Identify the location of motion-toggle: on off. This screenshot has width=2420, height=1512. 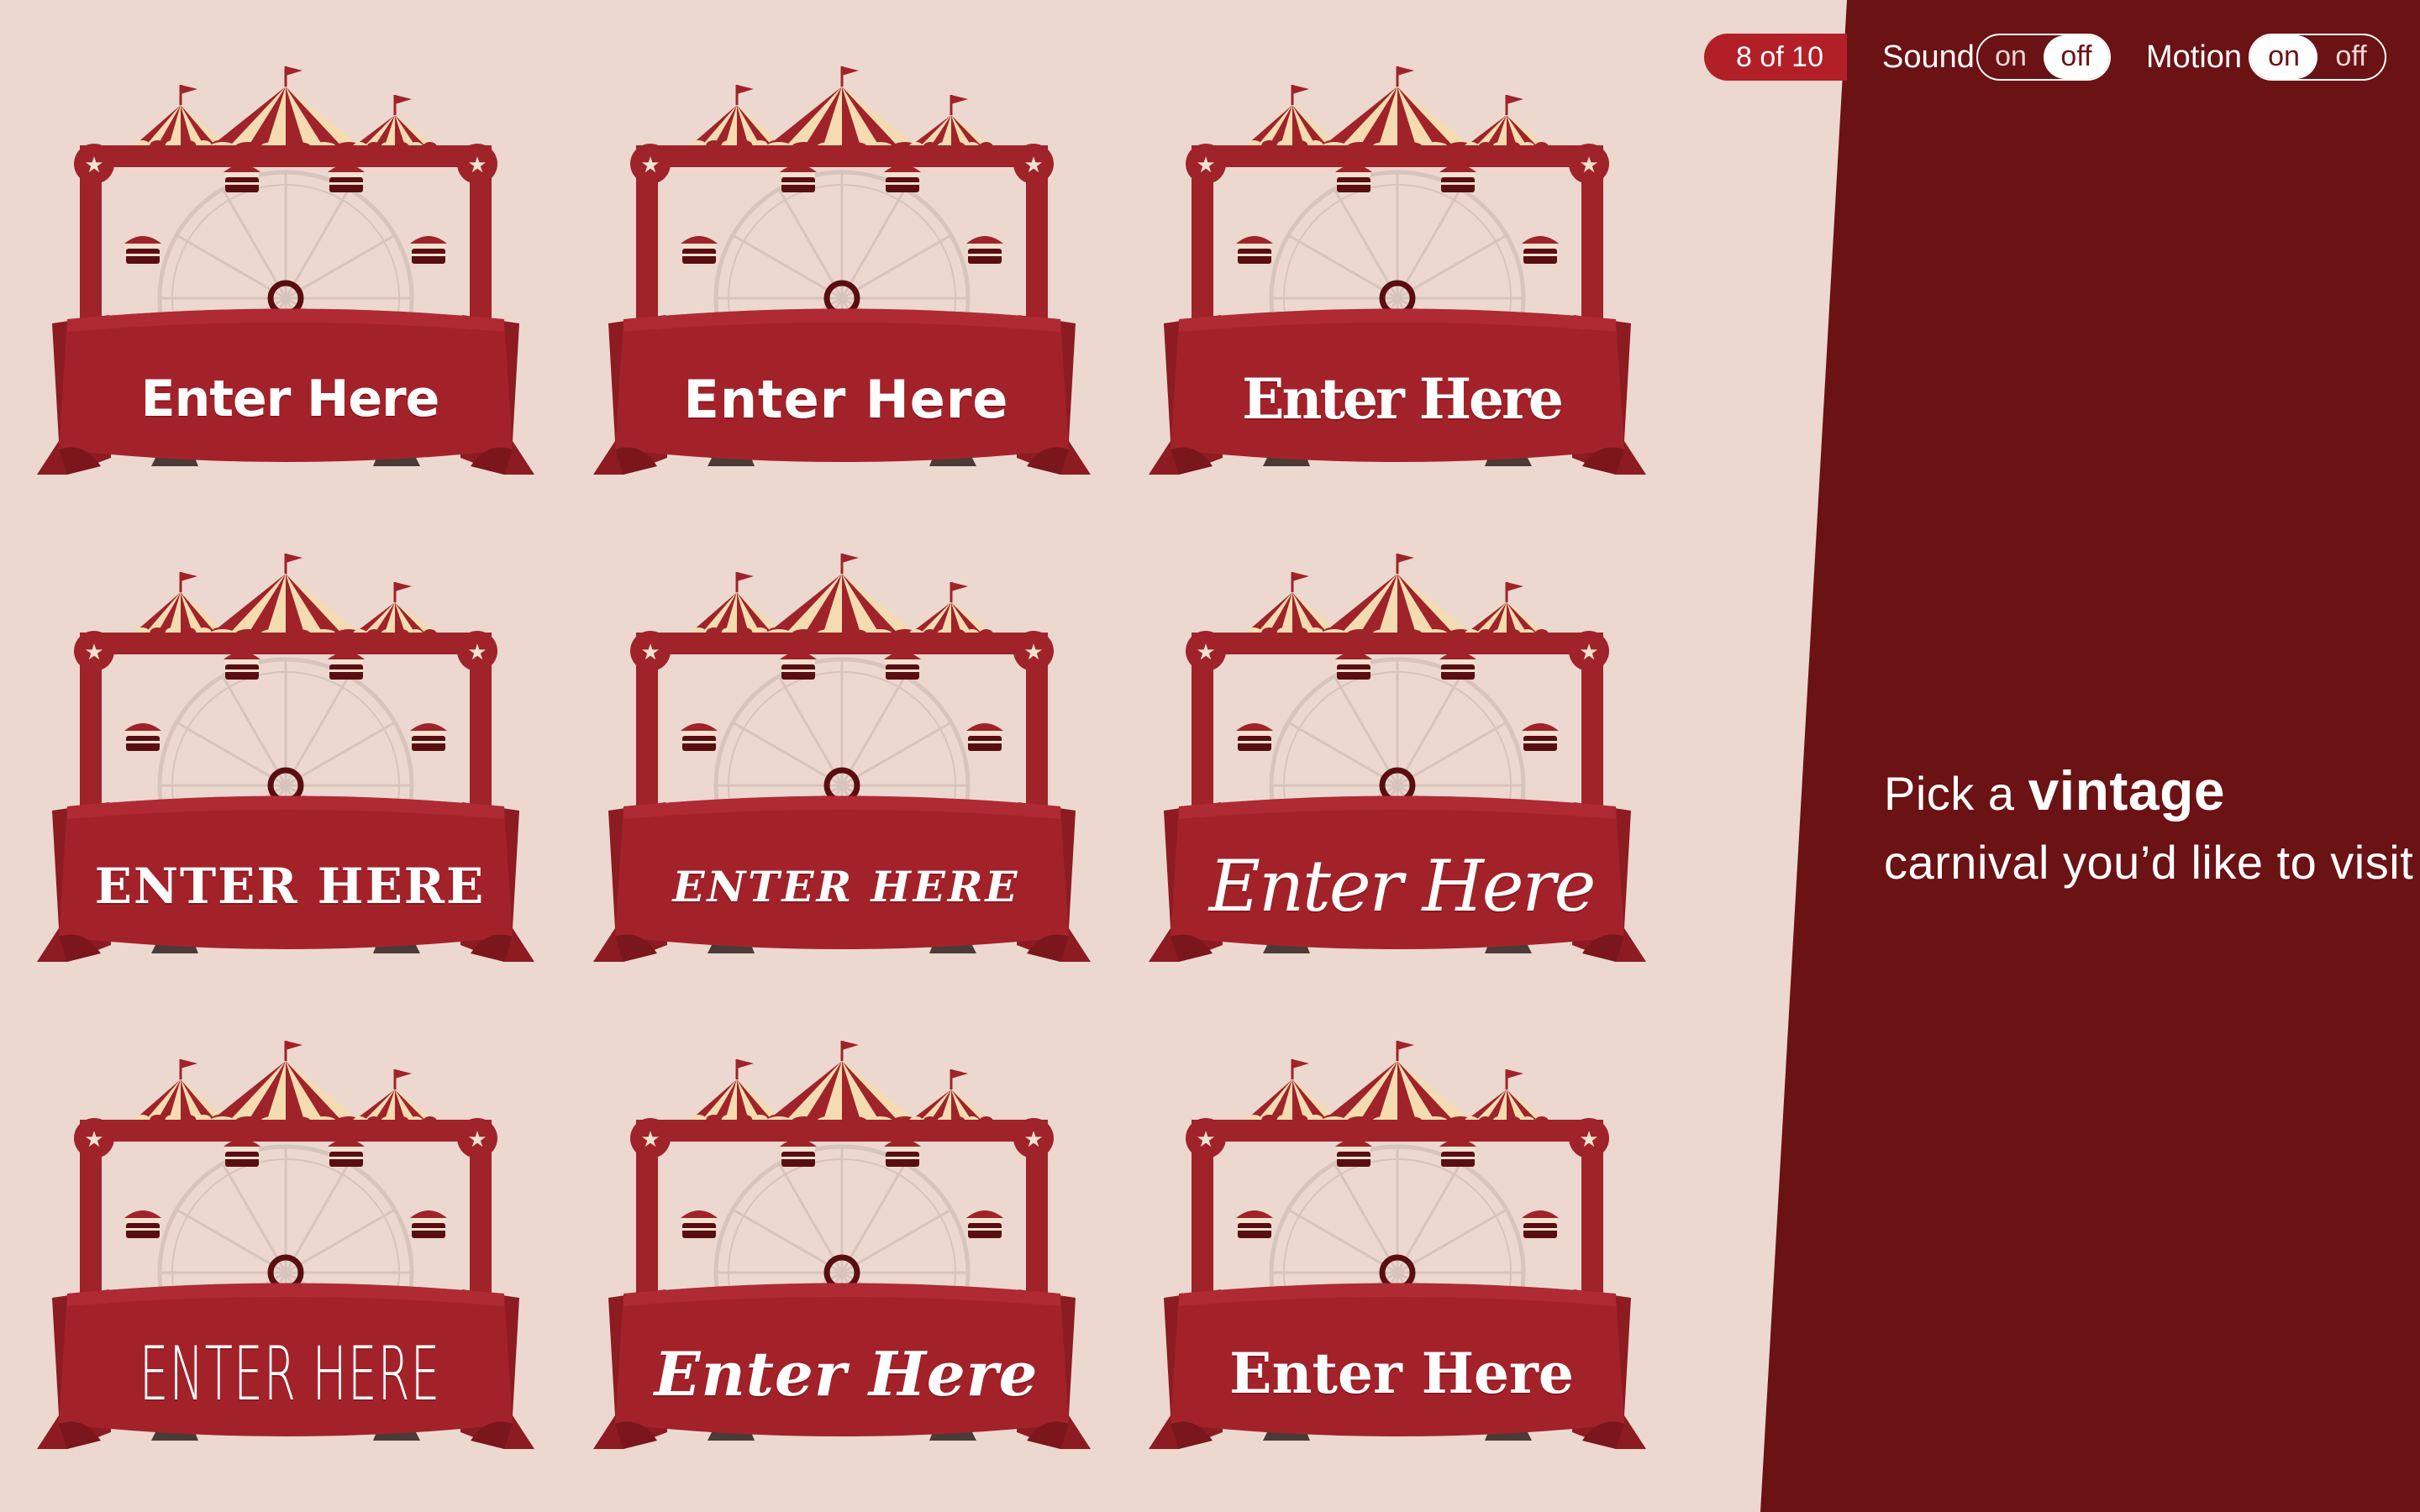
(2317, 57).